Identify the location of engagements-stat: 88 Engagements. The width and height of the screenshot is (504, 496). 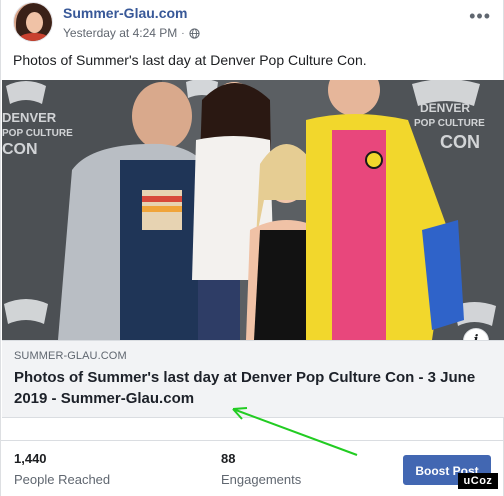
(261, 469).